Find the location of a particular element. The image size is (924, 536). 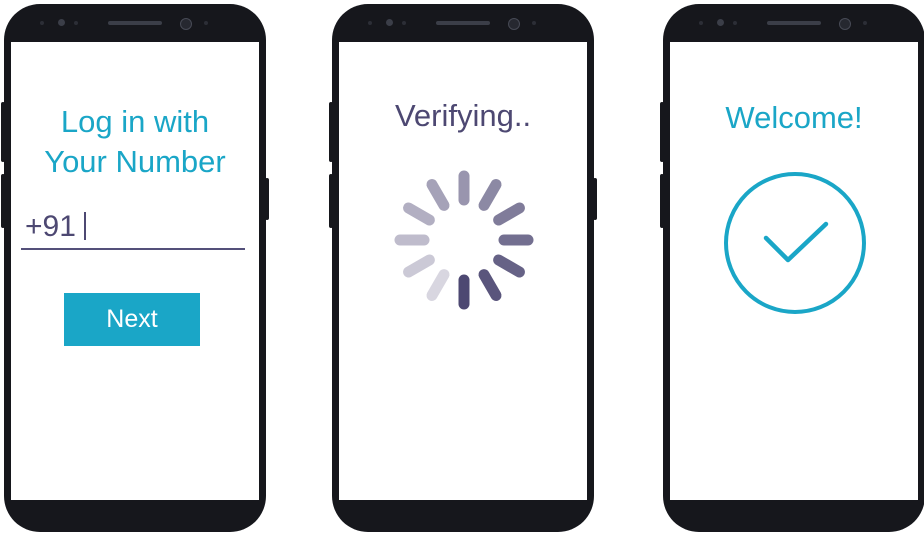

verifying-title: Verifying.. is located at coordinates (463, 115).